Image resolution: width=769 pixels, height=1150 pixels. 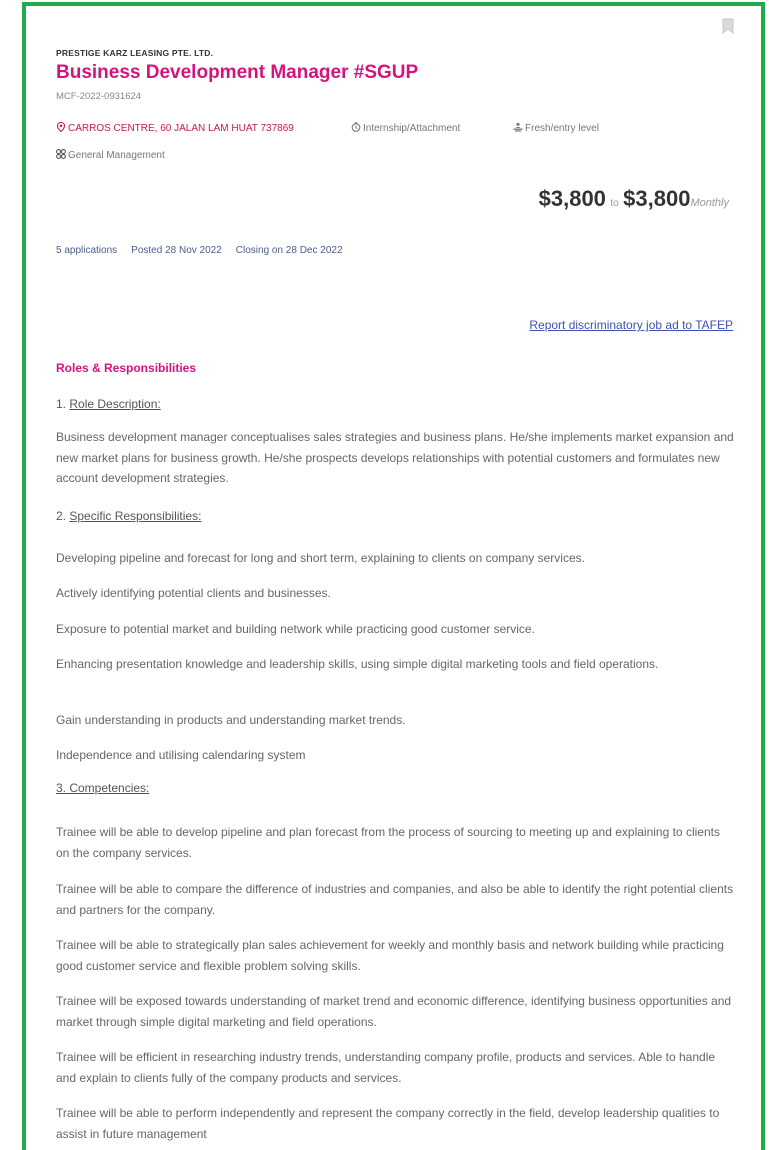 I want to click on location-pin-icon, so click(x=61, y=127).